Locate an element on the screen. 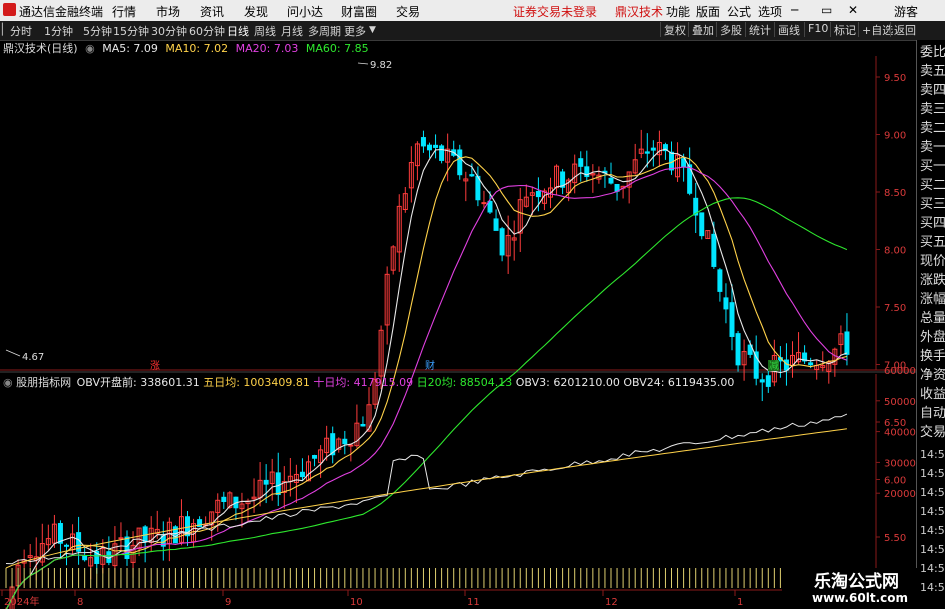 This screenshot has width=945, height=609. menu-function: 功能 is located at coordinates (678, 11).